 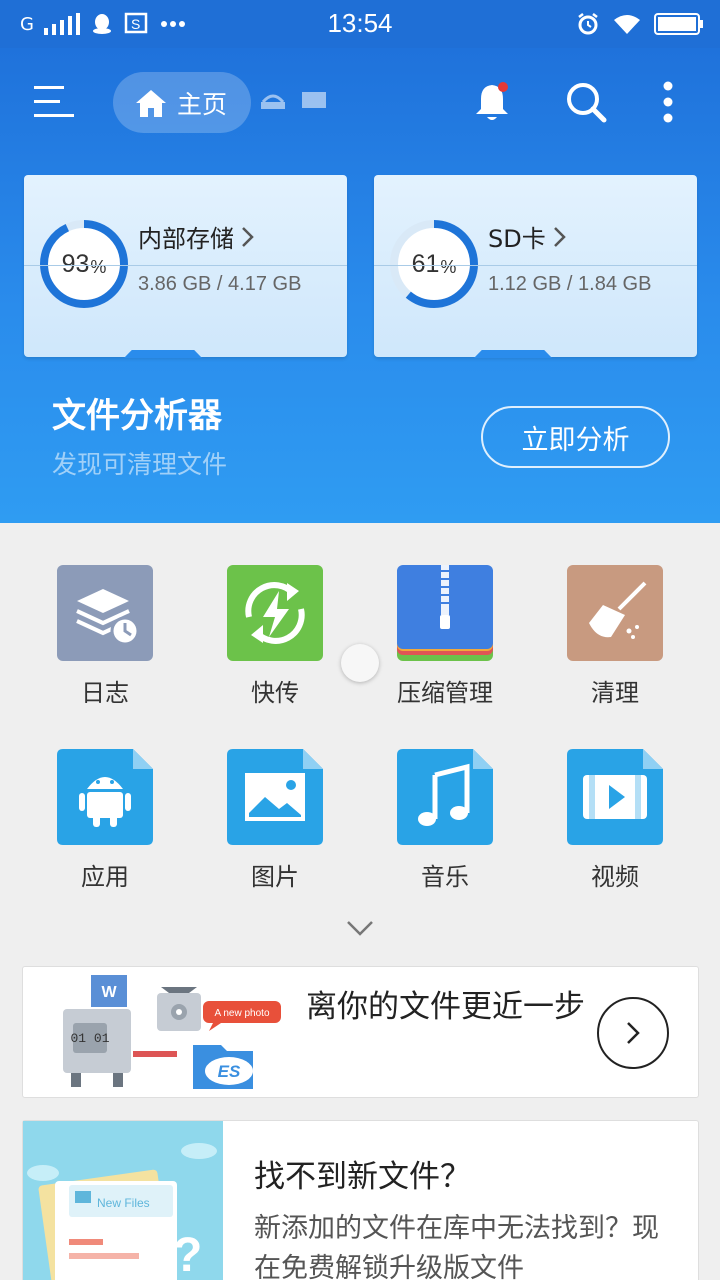 I want to click on analyze-now-button: 立即分析, so click(x=575, y=437).